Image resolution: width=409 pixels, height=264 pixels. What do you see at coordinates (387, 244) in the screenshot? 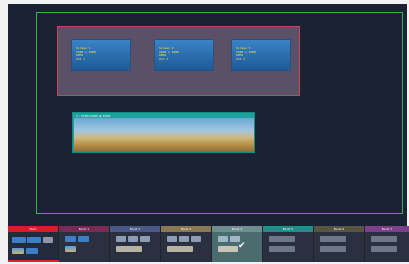
I see `bank-7: Bank 7` at bounding box center [387, 244].